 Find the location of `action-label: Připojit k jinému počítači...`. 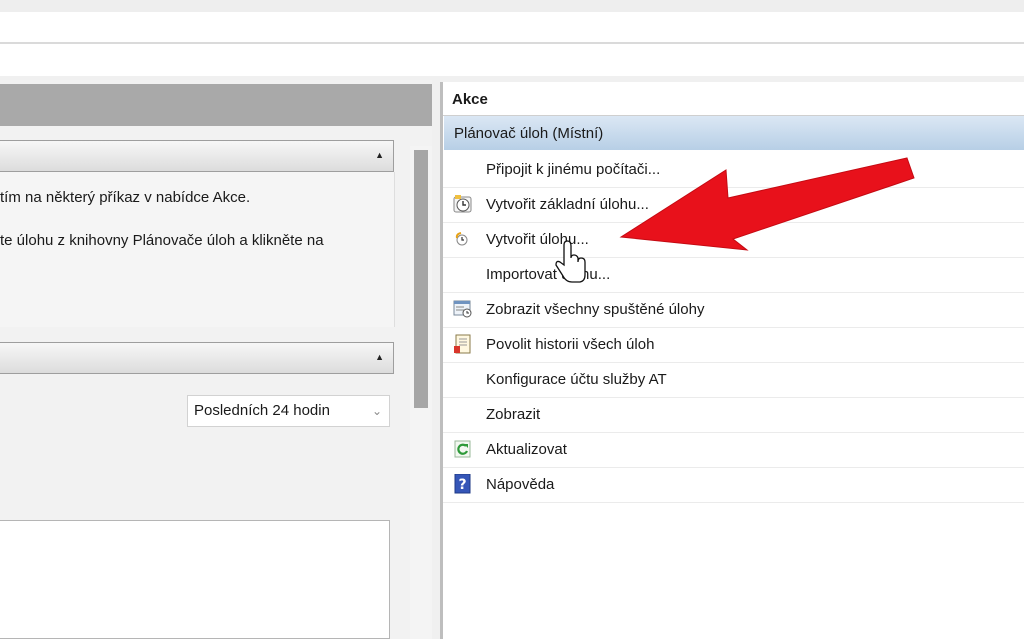

action-label: Připojit k jinému počítači... is located at coordinates (573, 169).